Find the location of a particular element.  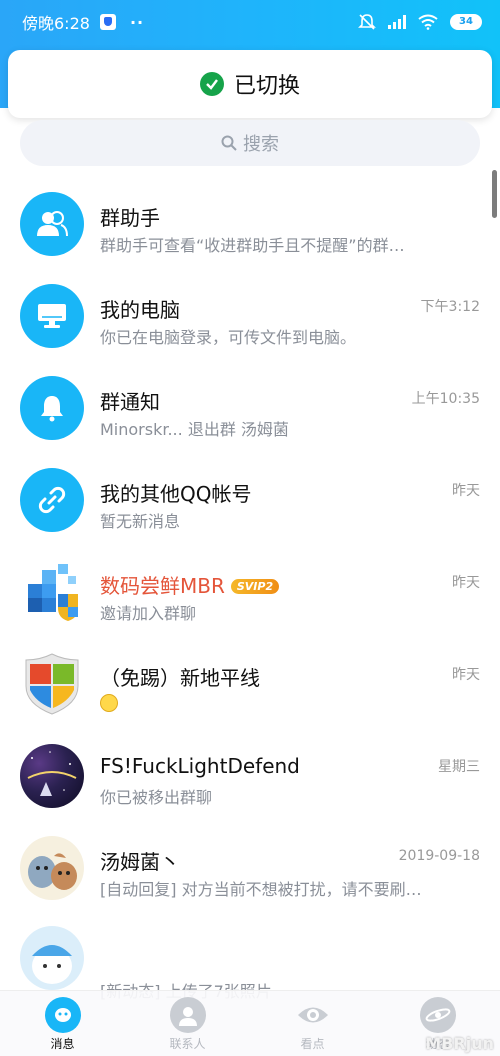

conversation-time: 下午3:12 is located at coordinates (450, 307).